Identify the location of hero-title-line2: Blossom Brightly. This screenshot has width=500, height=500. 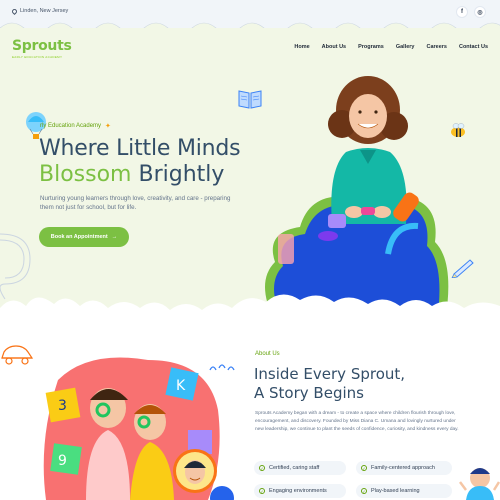
(131, 174).